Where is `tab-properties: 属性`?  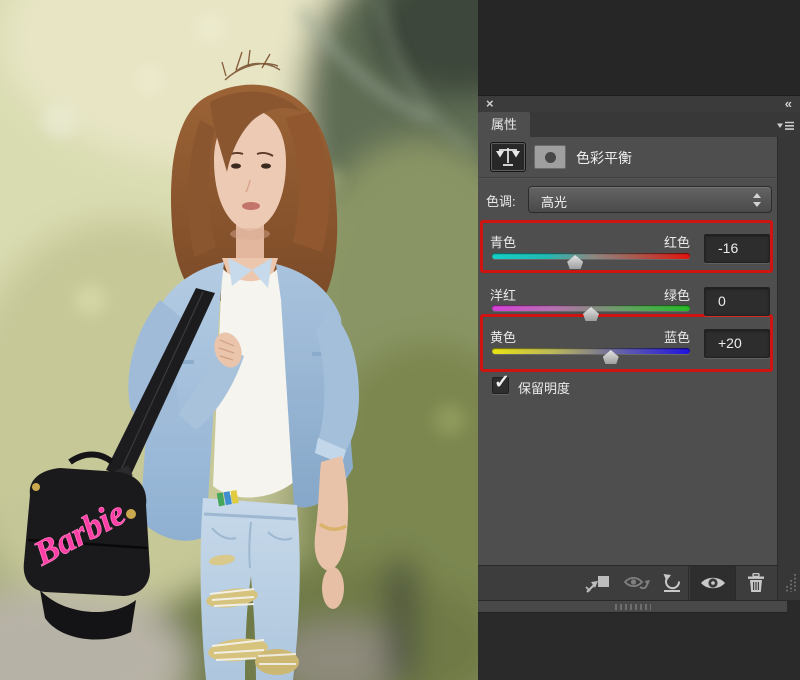
tab-properties: 属性 is located at coordinates (504, 124).